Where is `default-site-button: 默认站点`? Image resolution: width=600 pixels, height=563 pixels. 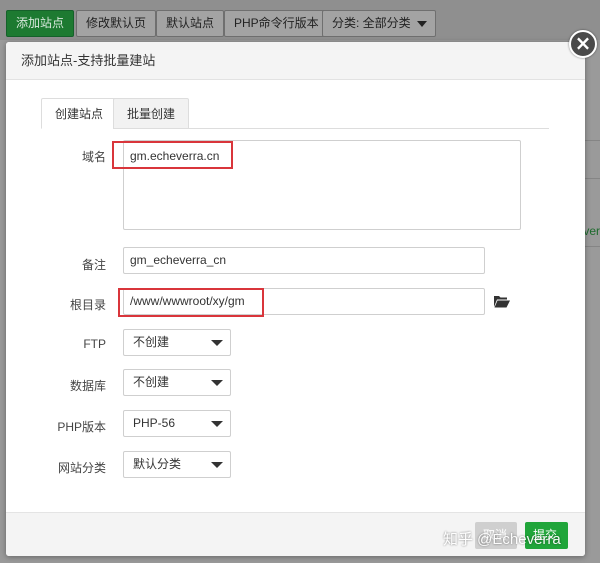
default-site-button: 默认站点 is located at coordinates (190, 23).